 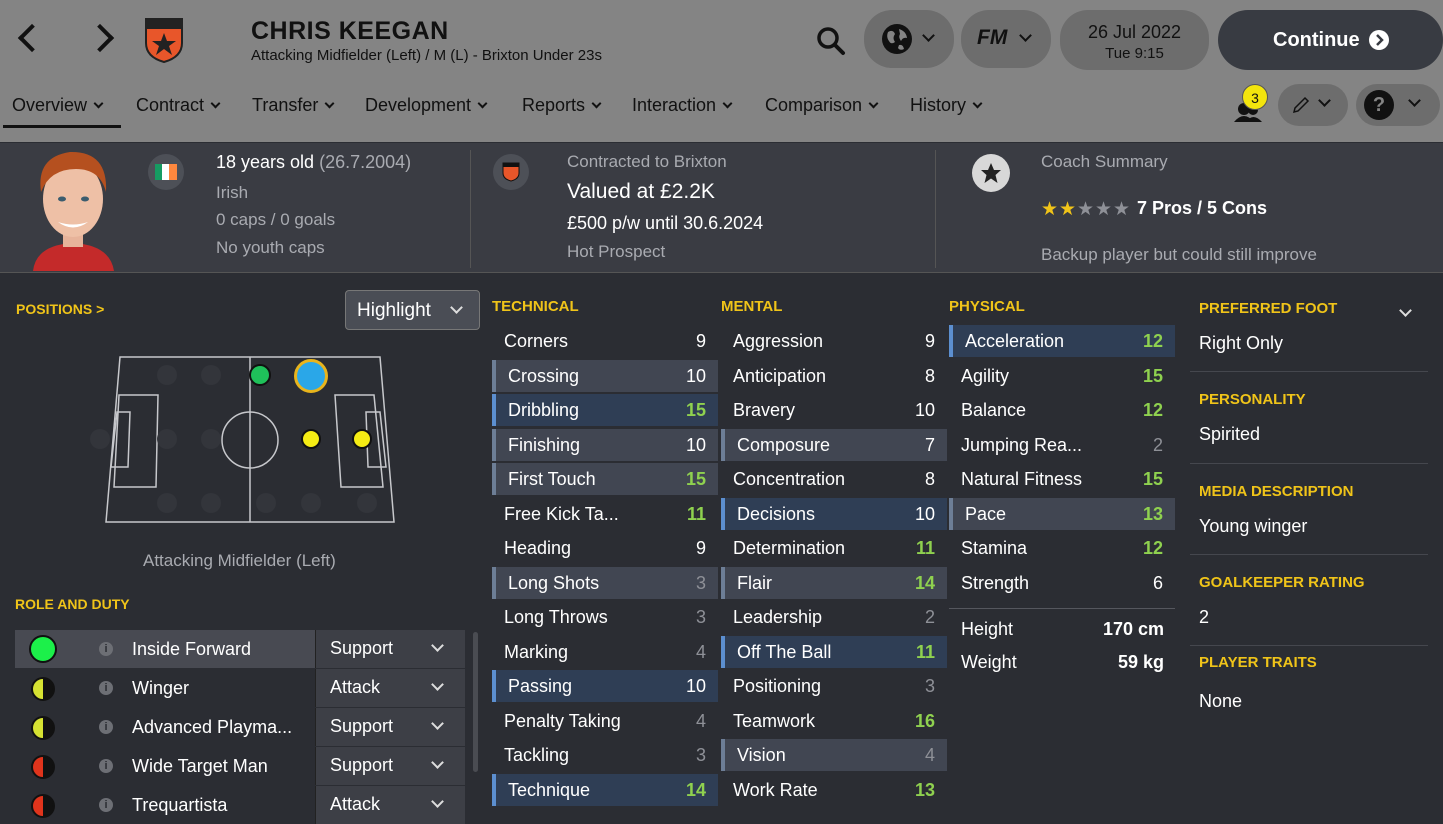 I want to click on technical-attr-row: Long Throws 3, so click(x=605, y=617).